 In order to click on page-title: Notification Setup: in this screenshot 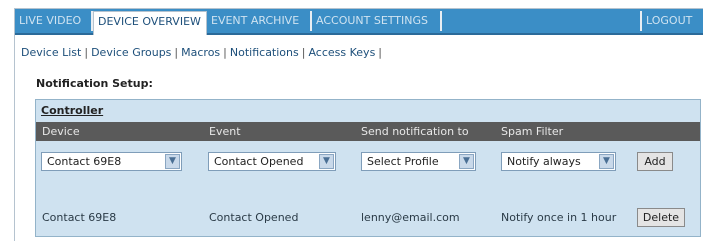, I will do `click(94, 83)`.